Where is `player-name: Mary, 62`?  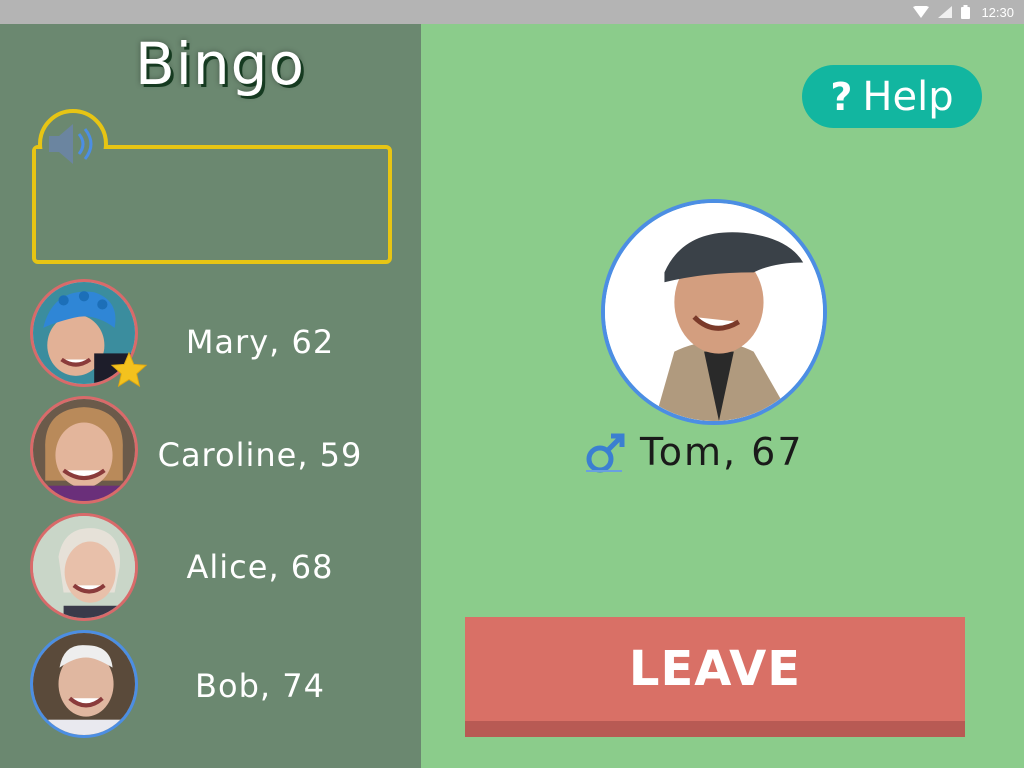 player-name: Mary, 62 is located at coordinates (260, 342).